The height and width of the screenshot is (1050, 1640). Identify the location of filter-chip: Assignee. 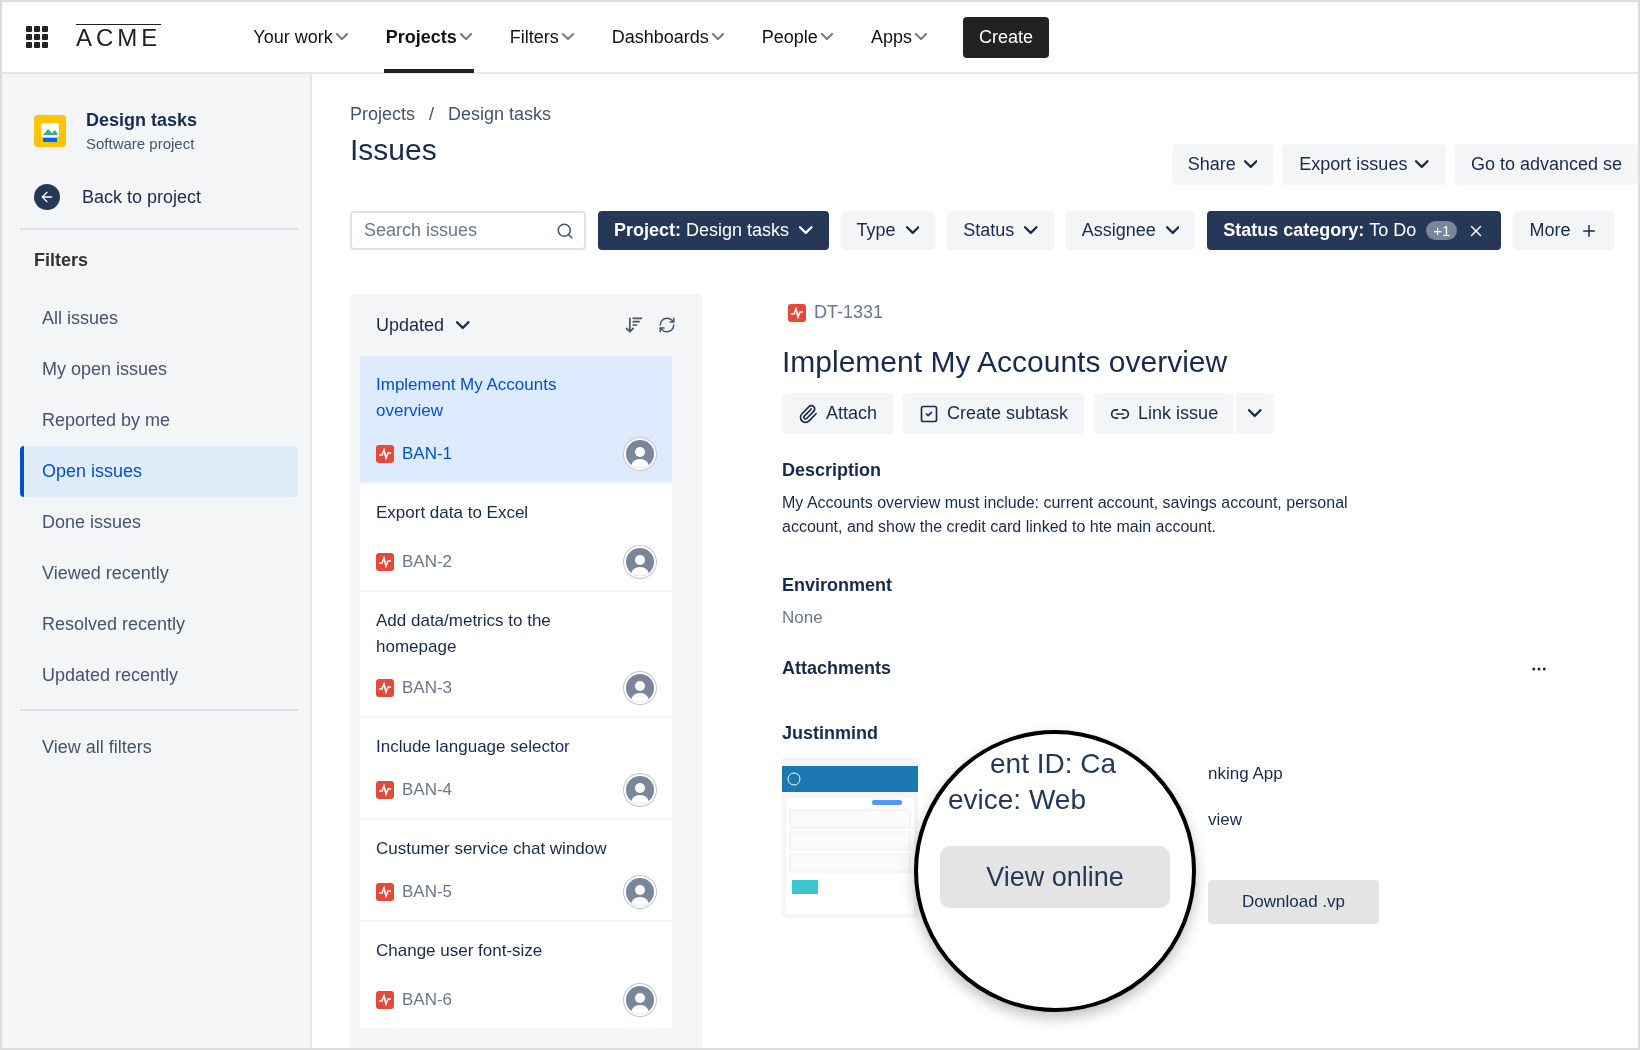
(1130, 230).